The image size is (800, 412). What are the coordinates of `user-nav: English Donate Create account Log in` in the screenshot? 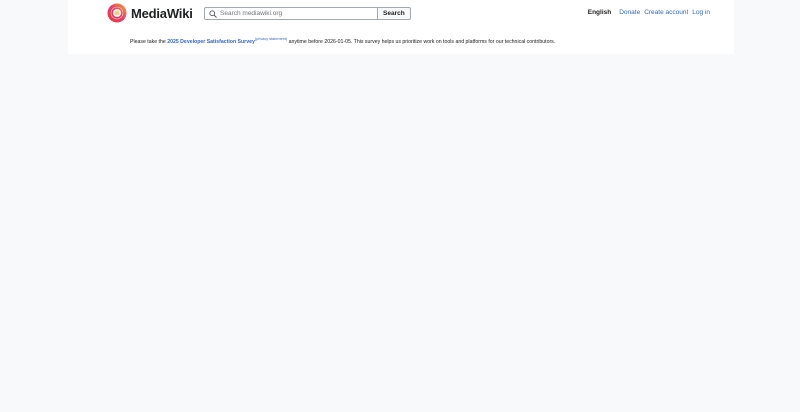 It's located at (649, 12).